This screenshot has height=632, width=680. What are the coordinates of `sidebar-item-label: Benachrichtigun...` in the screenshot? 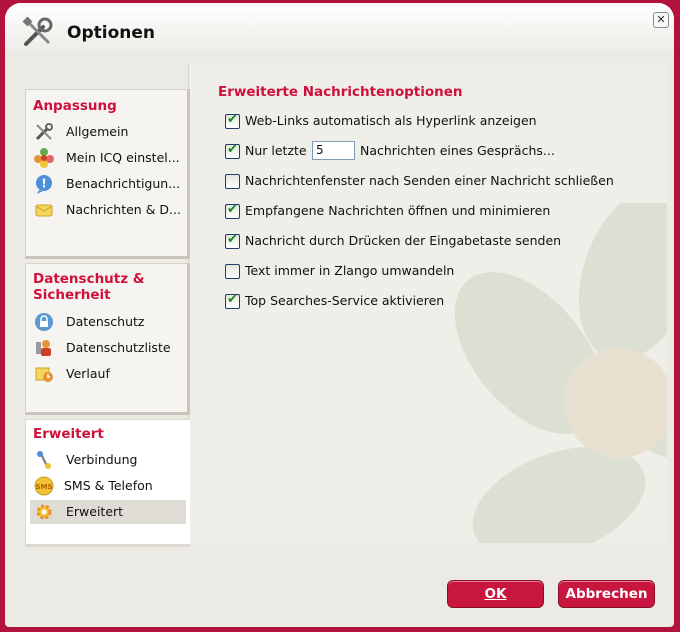 It's located at (123, 183).